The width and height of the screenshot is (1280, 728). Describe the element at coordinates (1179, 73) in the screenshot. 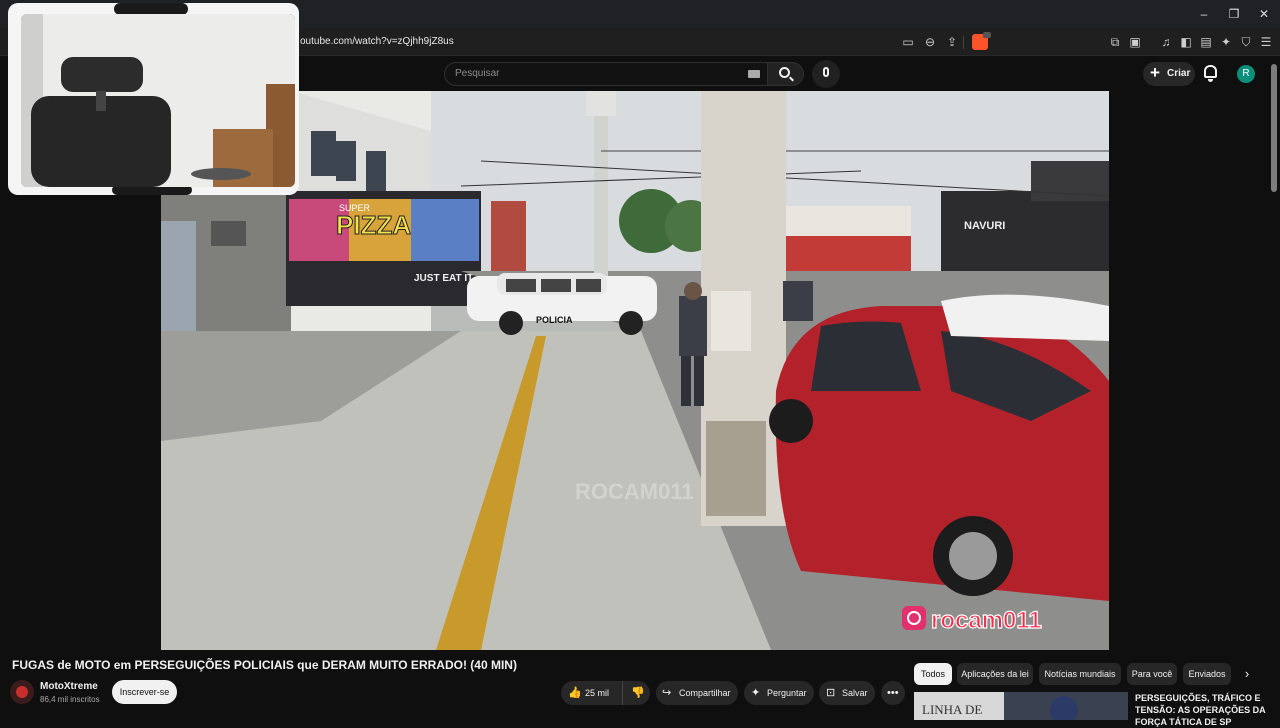

I see `create-label: Criar` at that location.